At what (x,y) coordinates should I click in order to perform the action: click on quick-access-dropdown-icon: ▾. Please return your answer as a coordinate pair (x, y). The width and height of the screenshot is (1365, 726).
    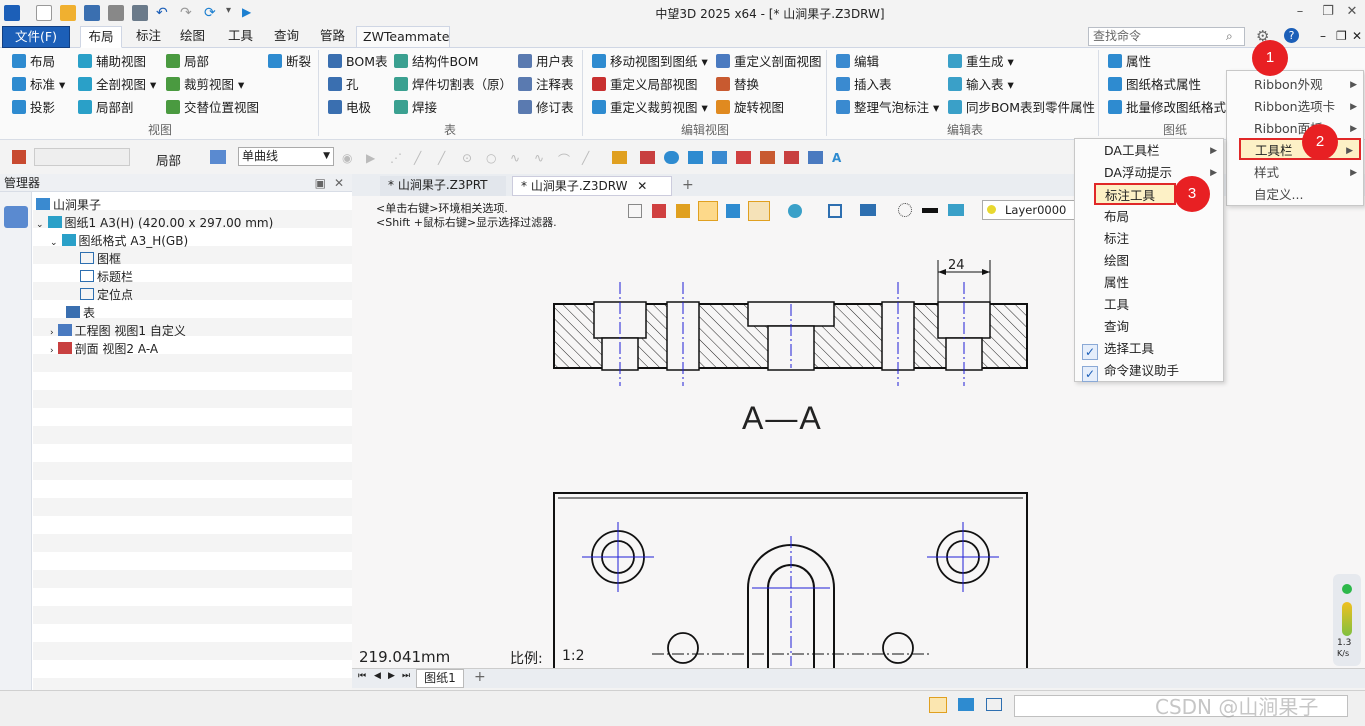
    Looking at the image, I should click on (234, 13).